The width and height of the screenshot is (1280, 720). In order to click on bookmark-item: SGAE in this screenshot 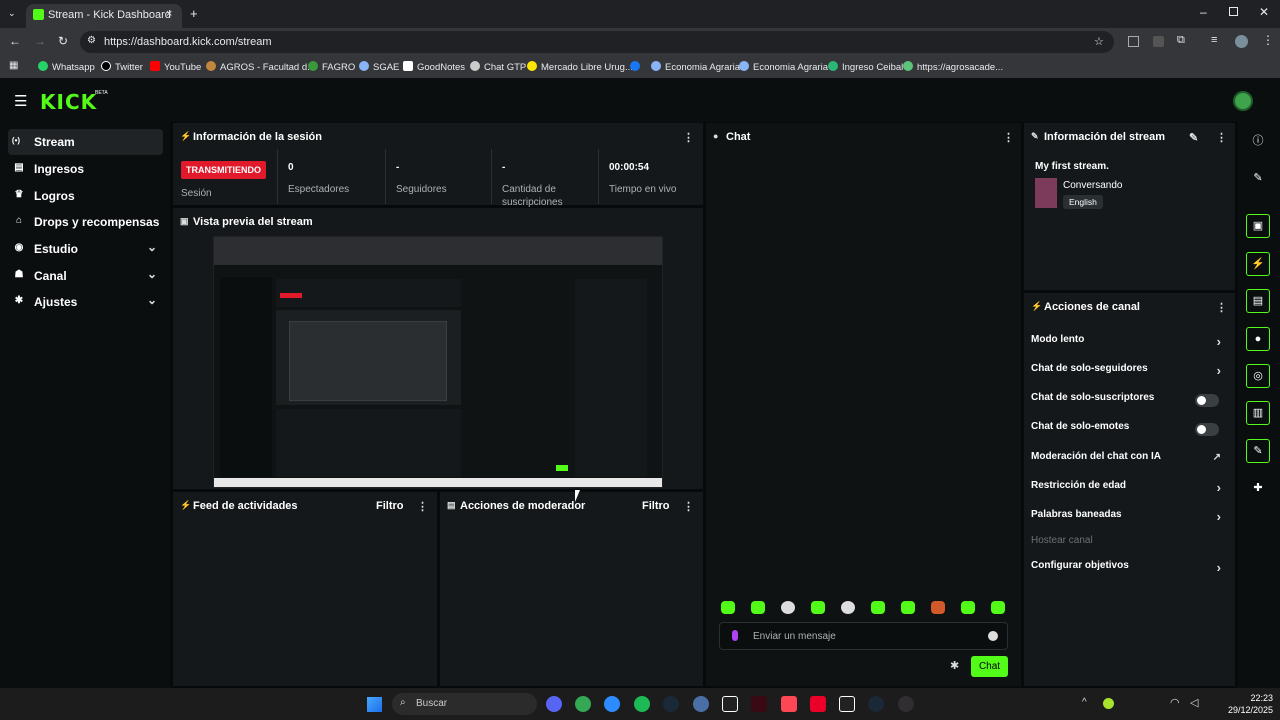, I will do `click(379, 67)`.